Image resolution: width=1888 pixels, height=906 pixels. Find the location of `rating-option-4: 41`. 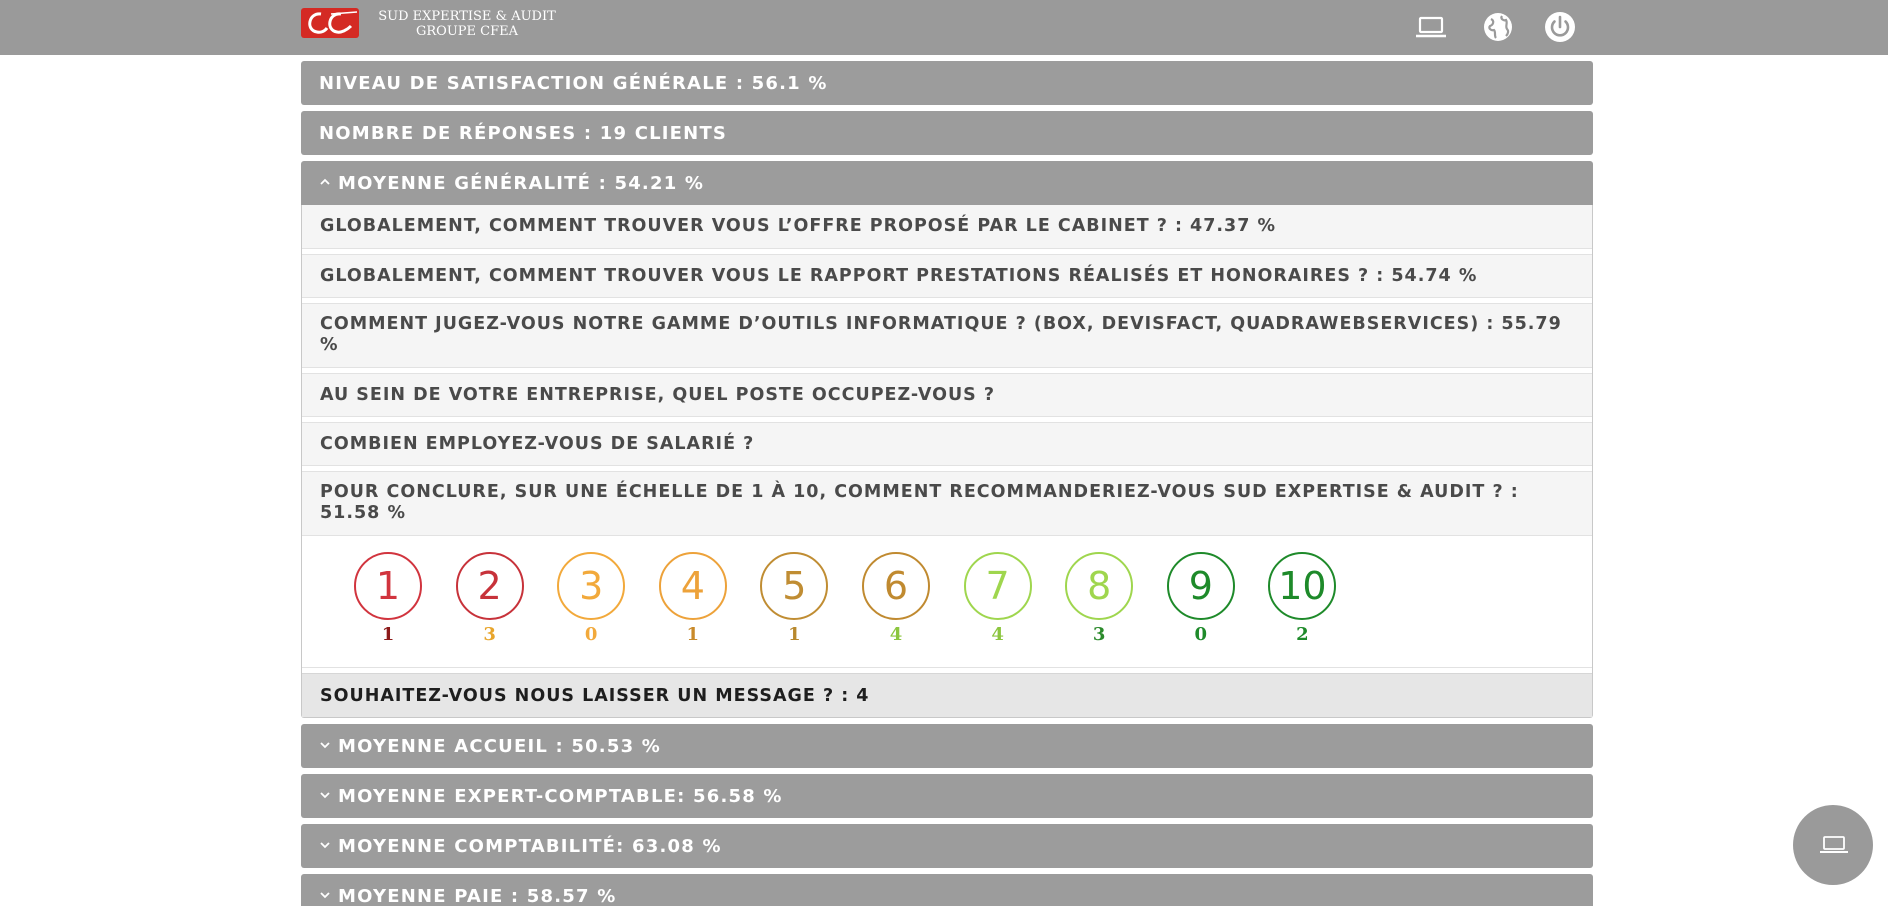

rating-option-4: 41 is located at coordinates (693, 598).